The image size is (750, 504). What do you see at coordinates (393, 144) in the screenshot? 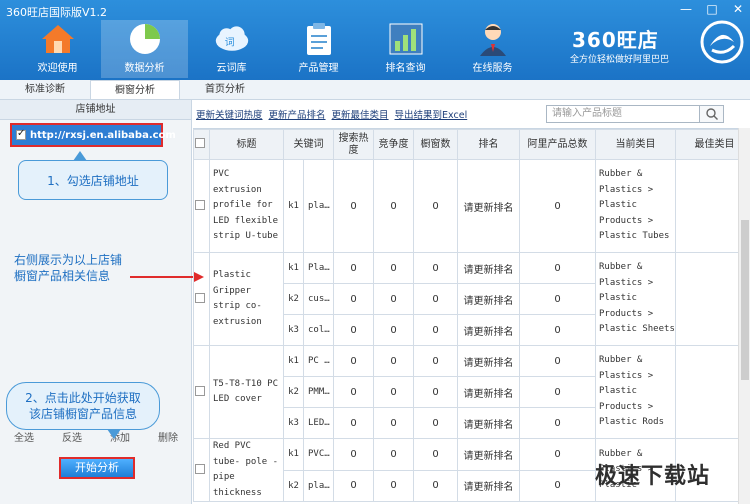
I see `col-header-competition: 竞争度` at bounding box center [393, 144].